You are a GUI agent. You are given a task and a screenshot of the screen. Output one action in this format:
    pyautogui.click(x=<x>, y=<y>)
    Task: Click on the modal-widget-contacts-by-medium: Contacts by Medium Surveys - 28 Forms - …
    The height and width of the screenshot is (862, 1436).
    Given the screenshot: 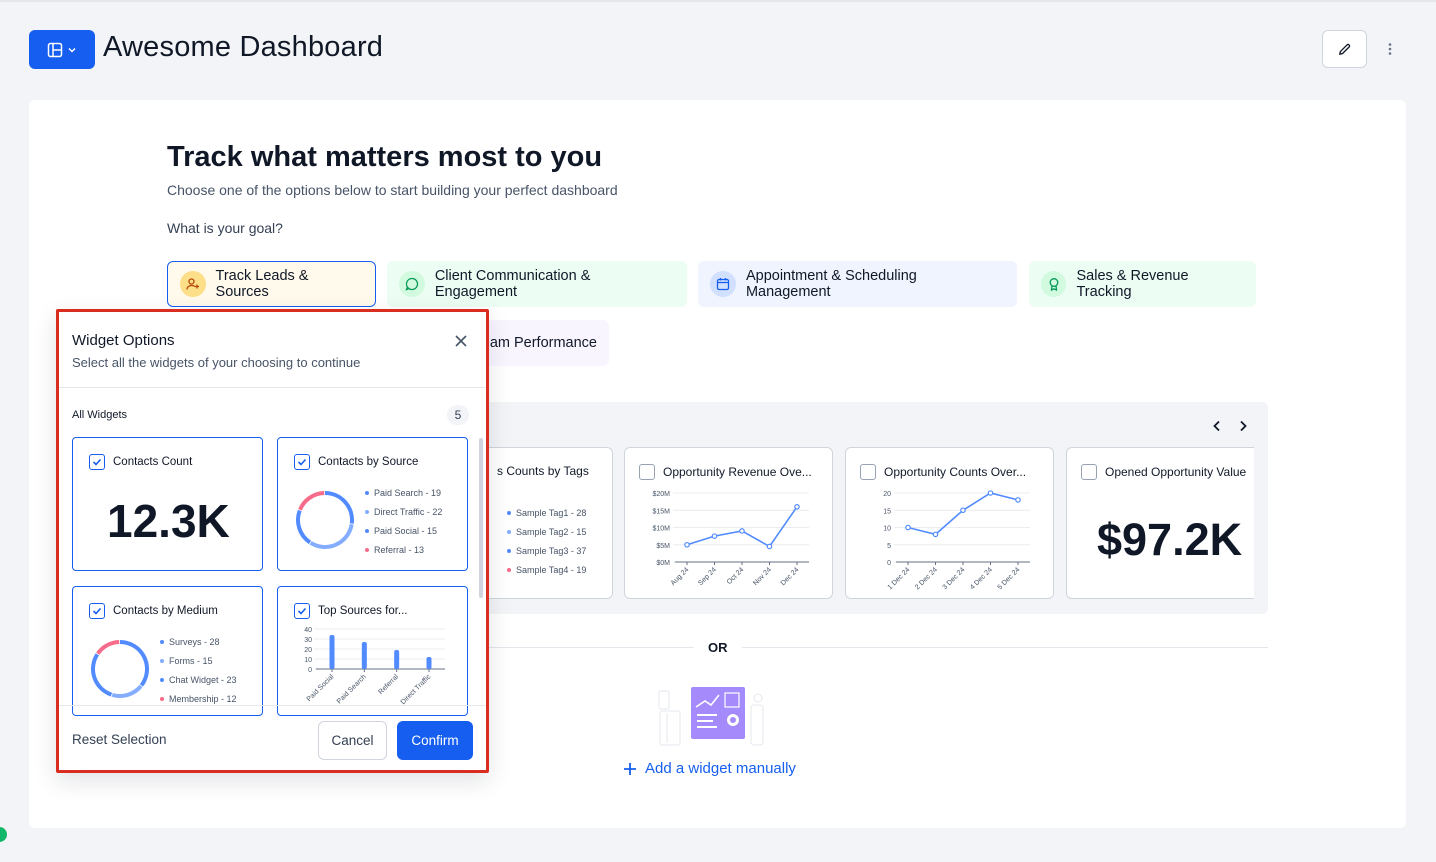 What is the action you would take?
    pyautogui.click(x=167, y=651)
    